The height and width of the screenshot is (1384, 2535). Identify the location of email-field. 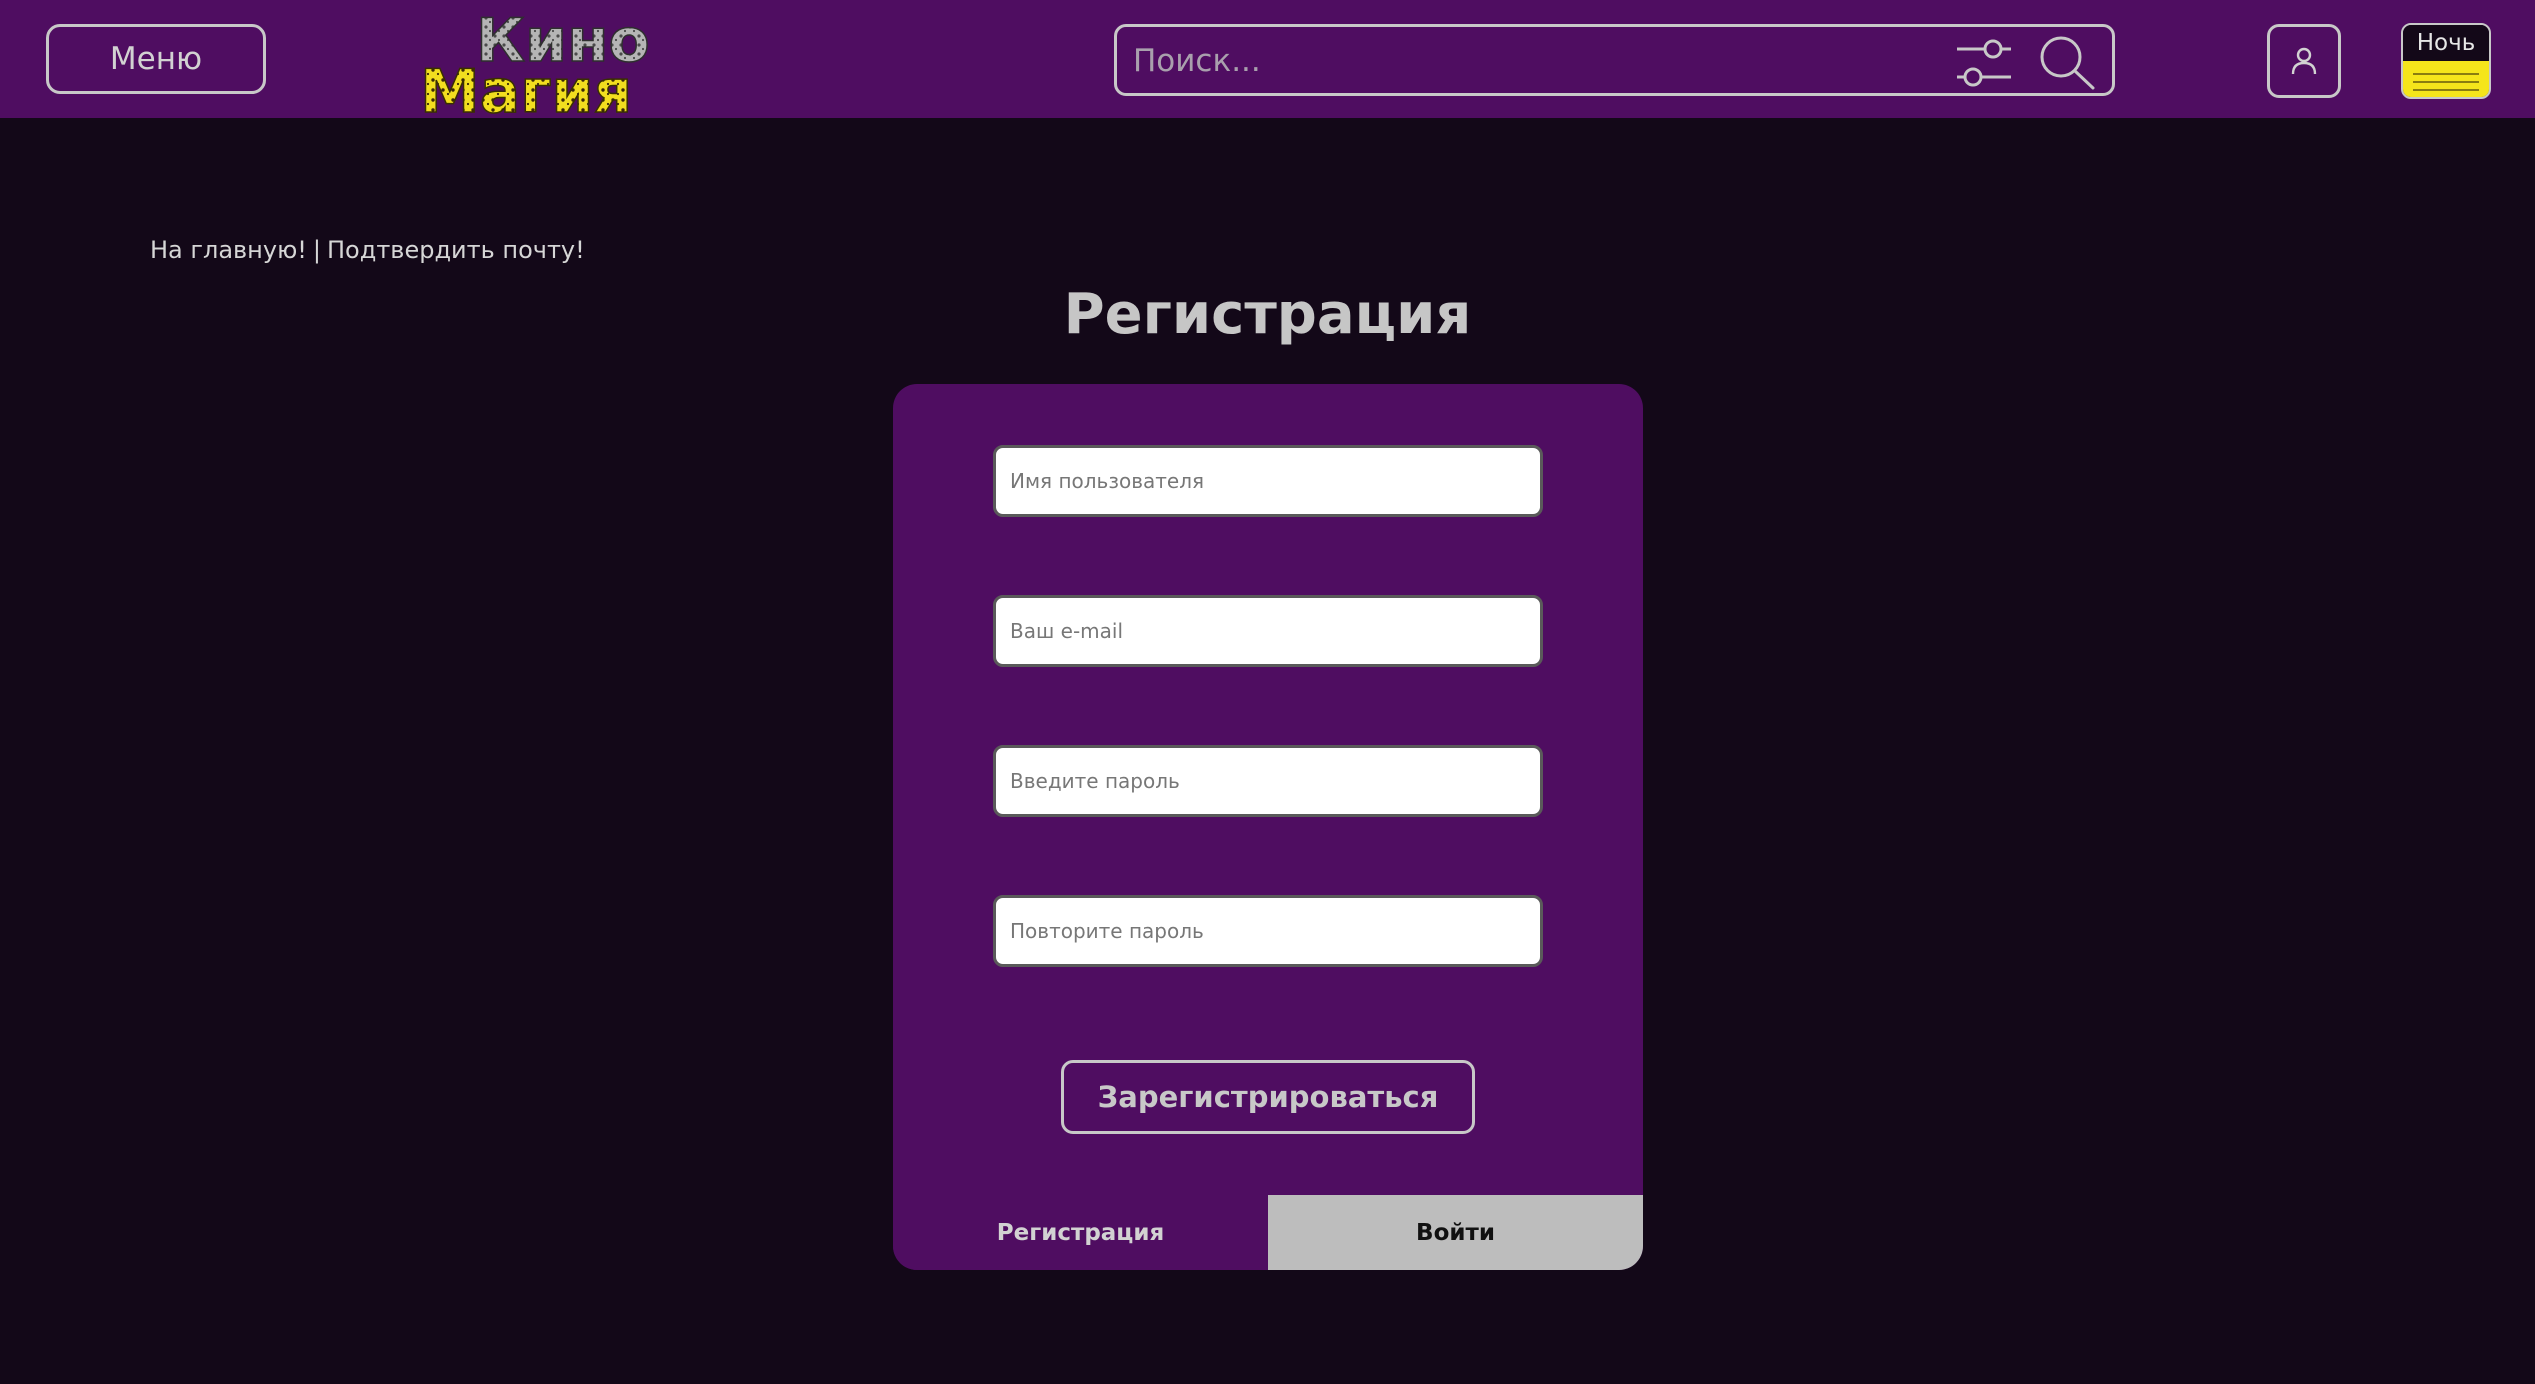
(1268, 631).